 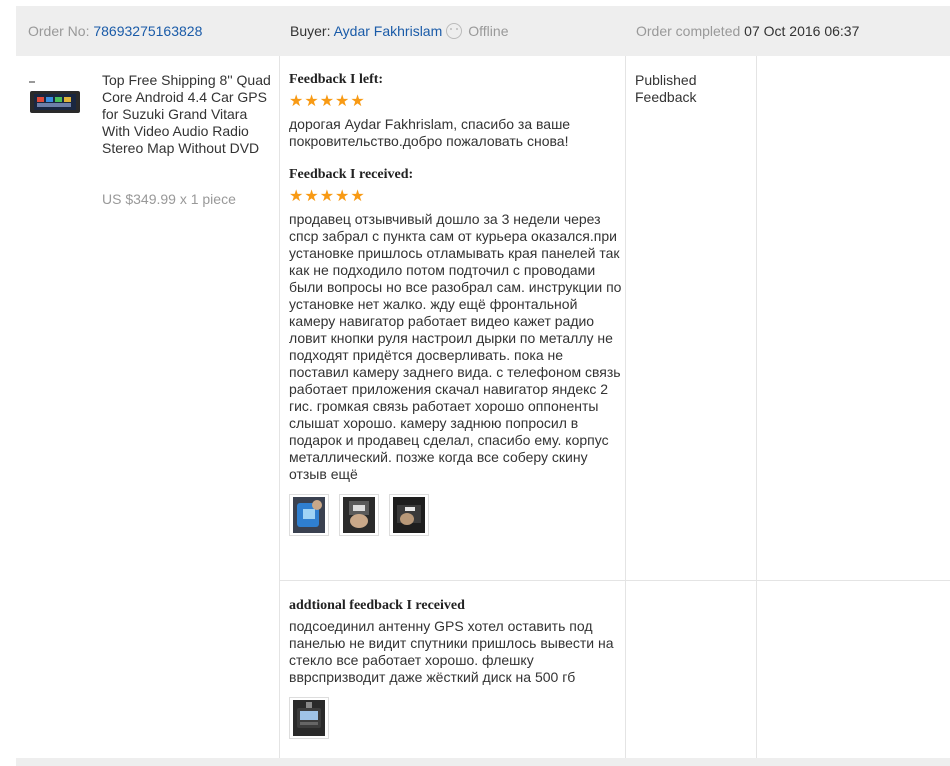 I want to click on feedback-received-rating: ★ ★ ★ ★ ★, so click(x=456, y=197).